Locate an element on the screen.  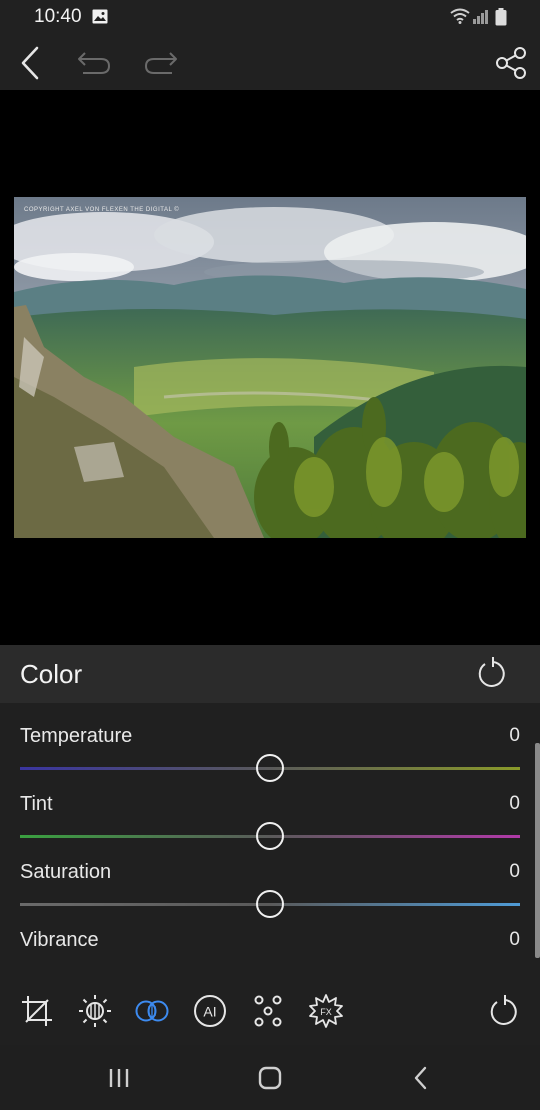
panel-title: Color is located at coordinates (51, 674).